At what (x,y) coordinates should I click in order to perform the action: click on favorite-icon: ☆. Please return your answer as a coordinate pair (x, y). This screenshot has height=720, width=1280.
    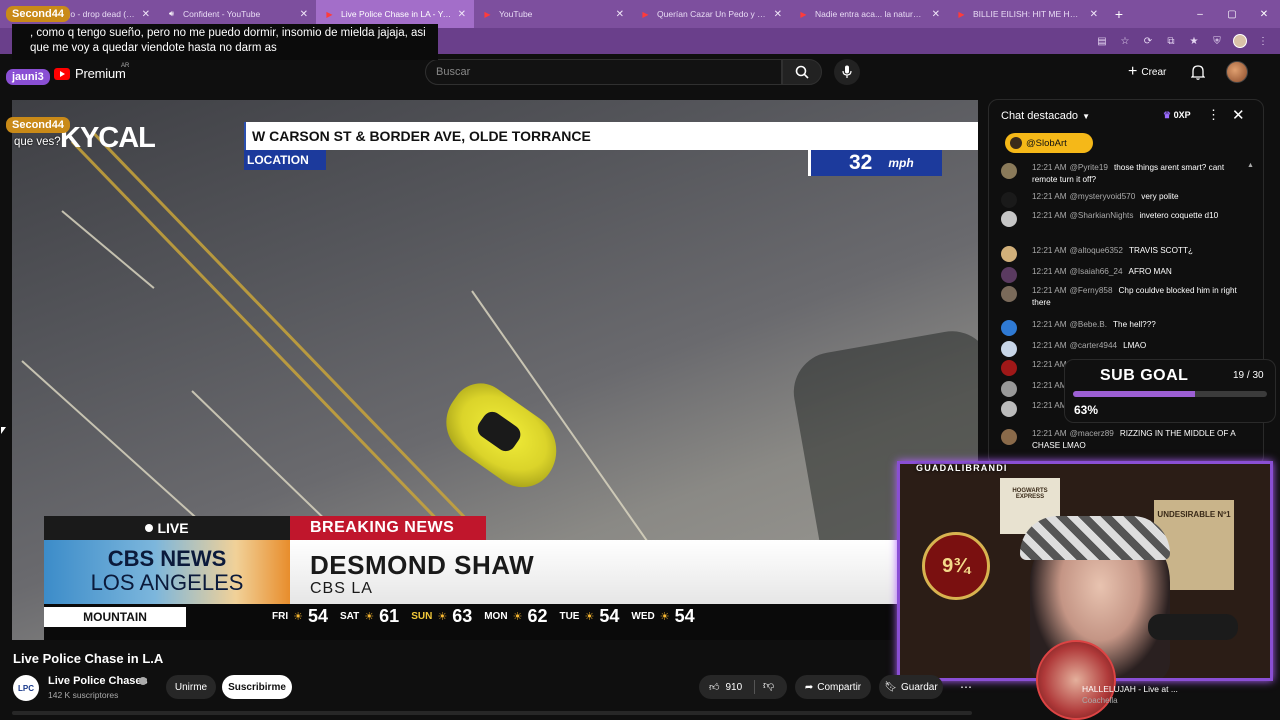
    Looking at the image, I should click on (1125, 41).